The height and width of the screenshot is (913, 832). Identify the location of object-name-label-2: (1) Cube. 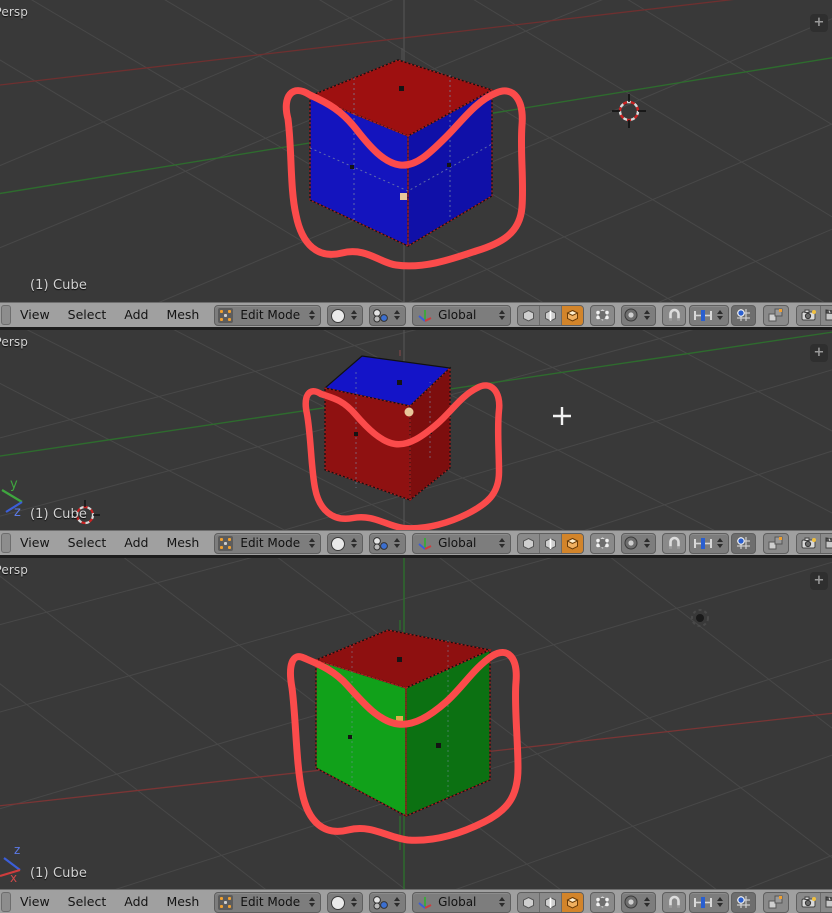
(58, 514).